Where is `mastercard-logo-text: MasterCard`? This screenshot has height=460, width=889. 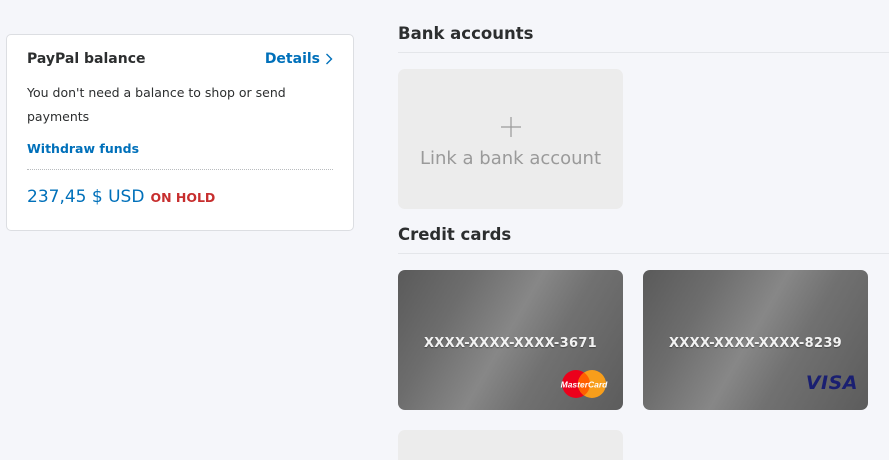 mastercard-logo-text: MasterCard is located at coordinates (584, 385).